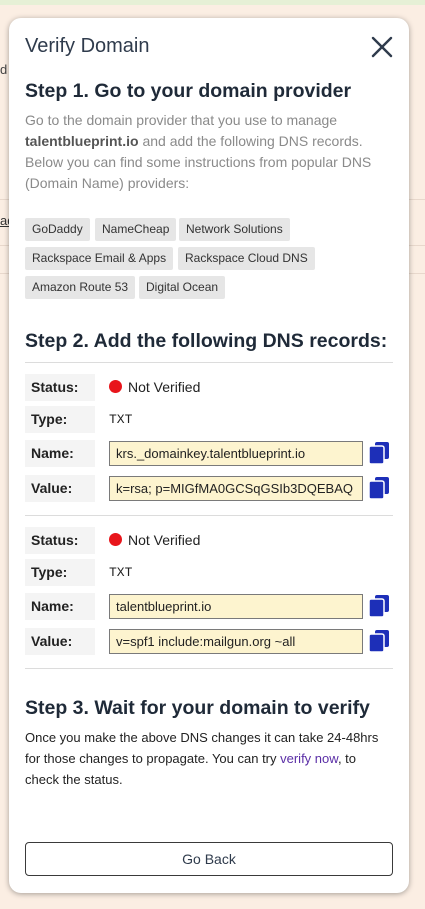 Image resolution: width=425 pixels, height=909 pixels. What do you see at coordinates (209, 859) in the screenshot?
I see `go-back-button: Go Back` at bounding box center [209, 859].